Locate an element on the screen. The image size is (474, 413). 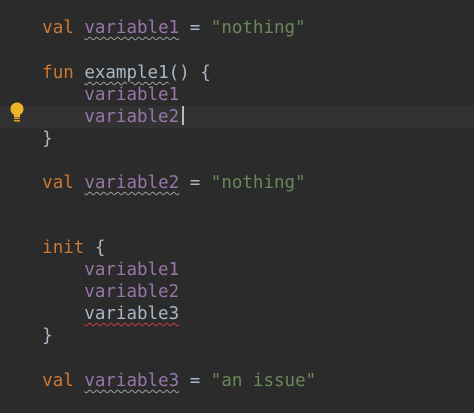
code-line-1: val variable1 = "nothing" is located at coordinates (237, 28).